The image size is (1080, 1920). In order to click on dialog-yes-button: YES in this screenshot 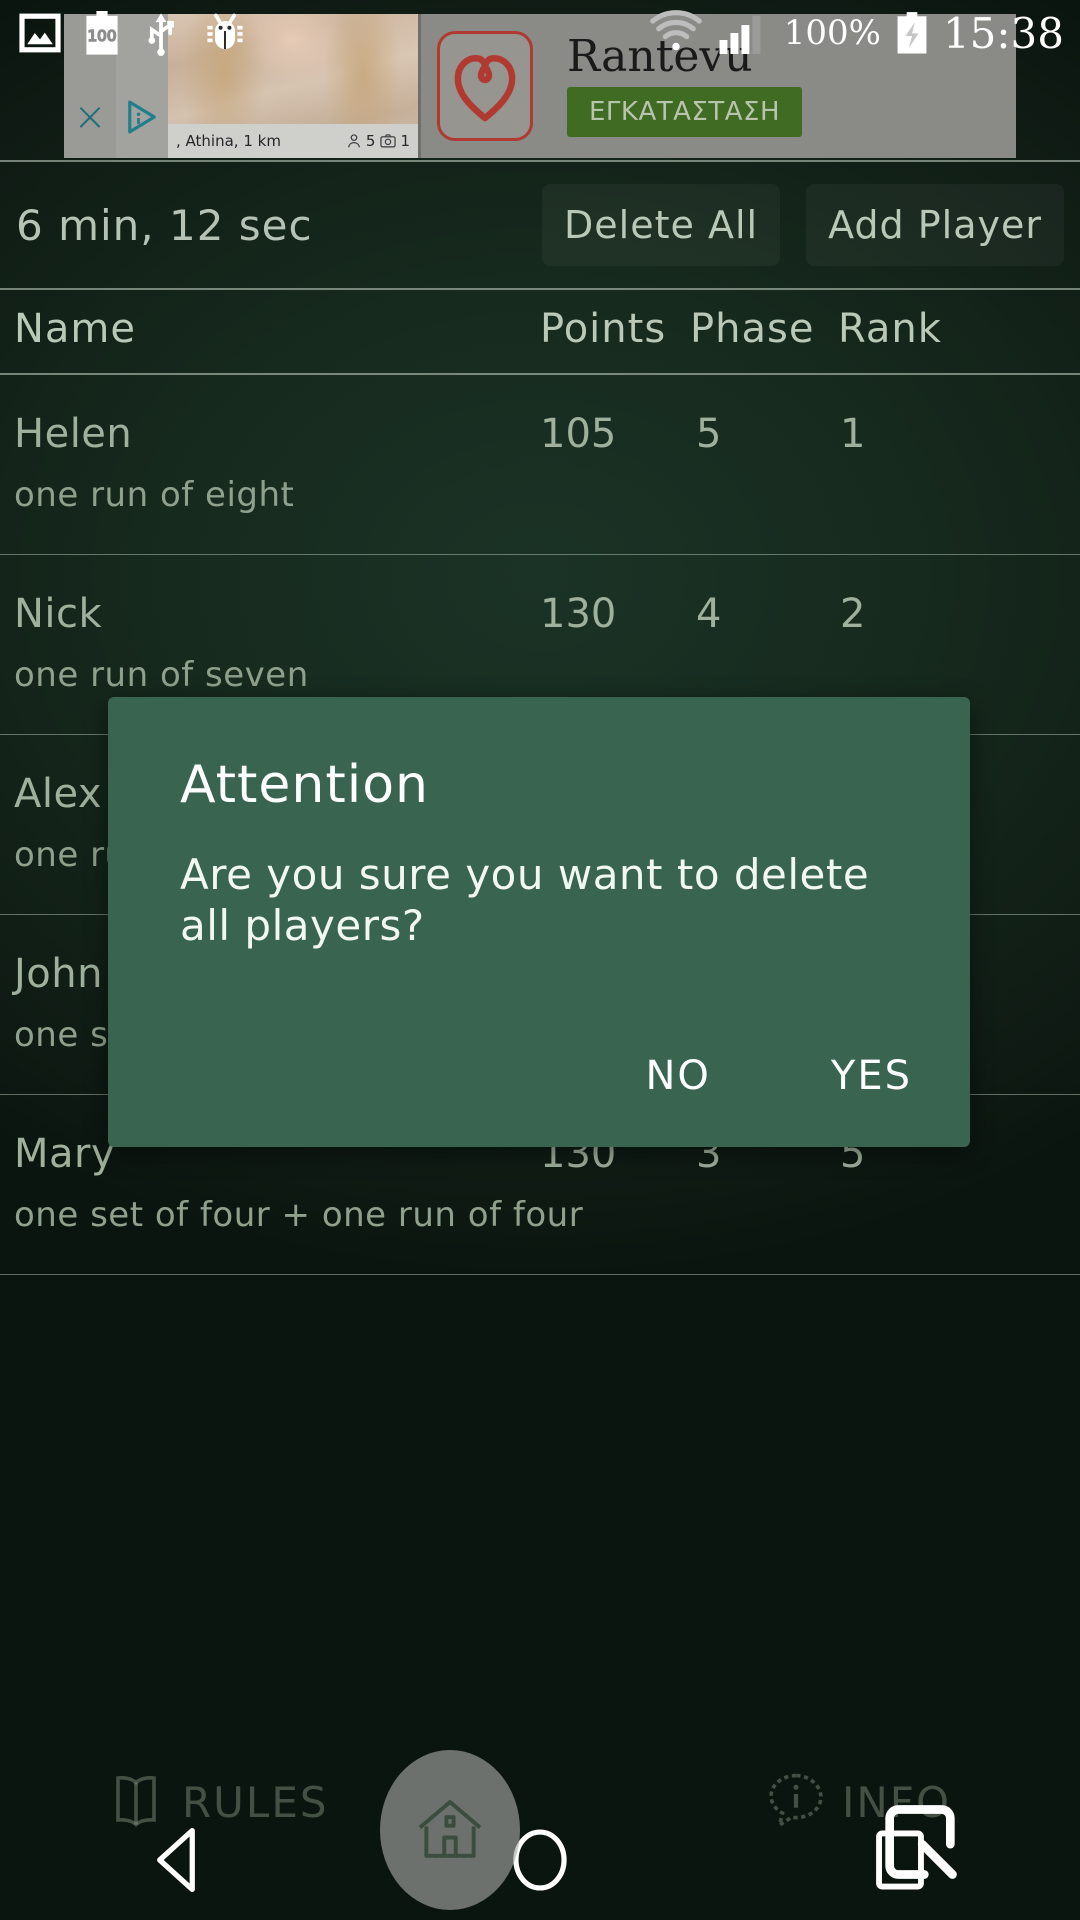, I will do `click(871, 1076)`.